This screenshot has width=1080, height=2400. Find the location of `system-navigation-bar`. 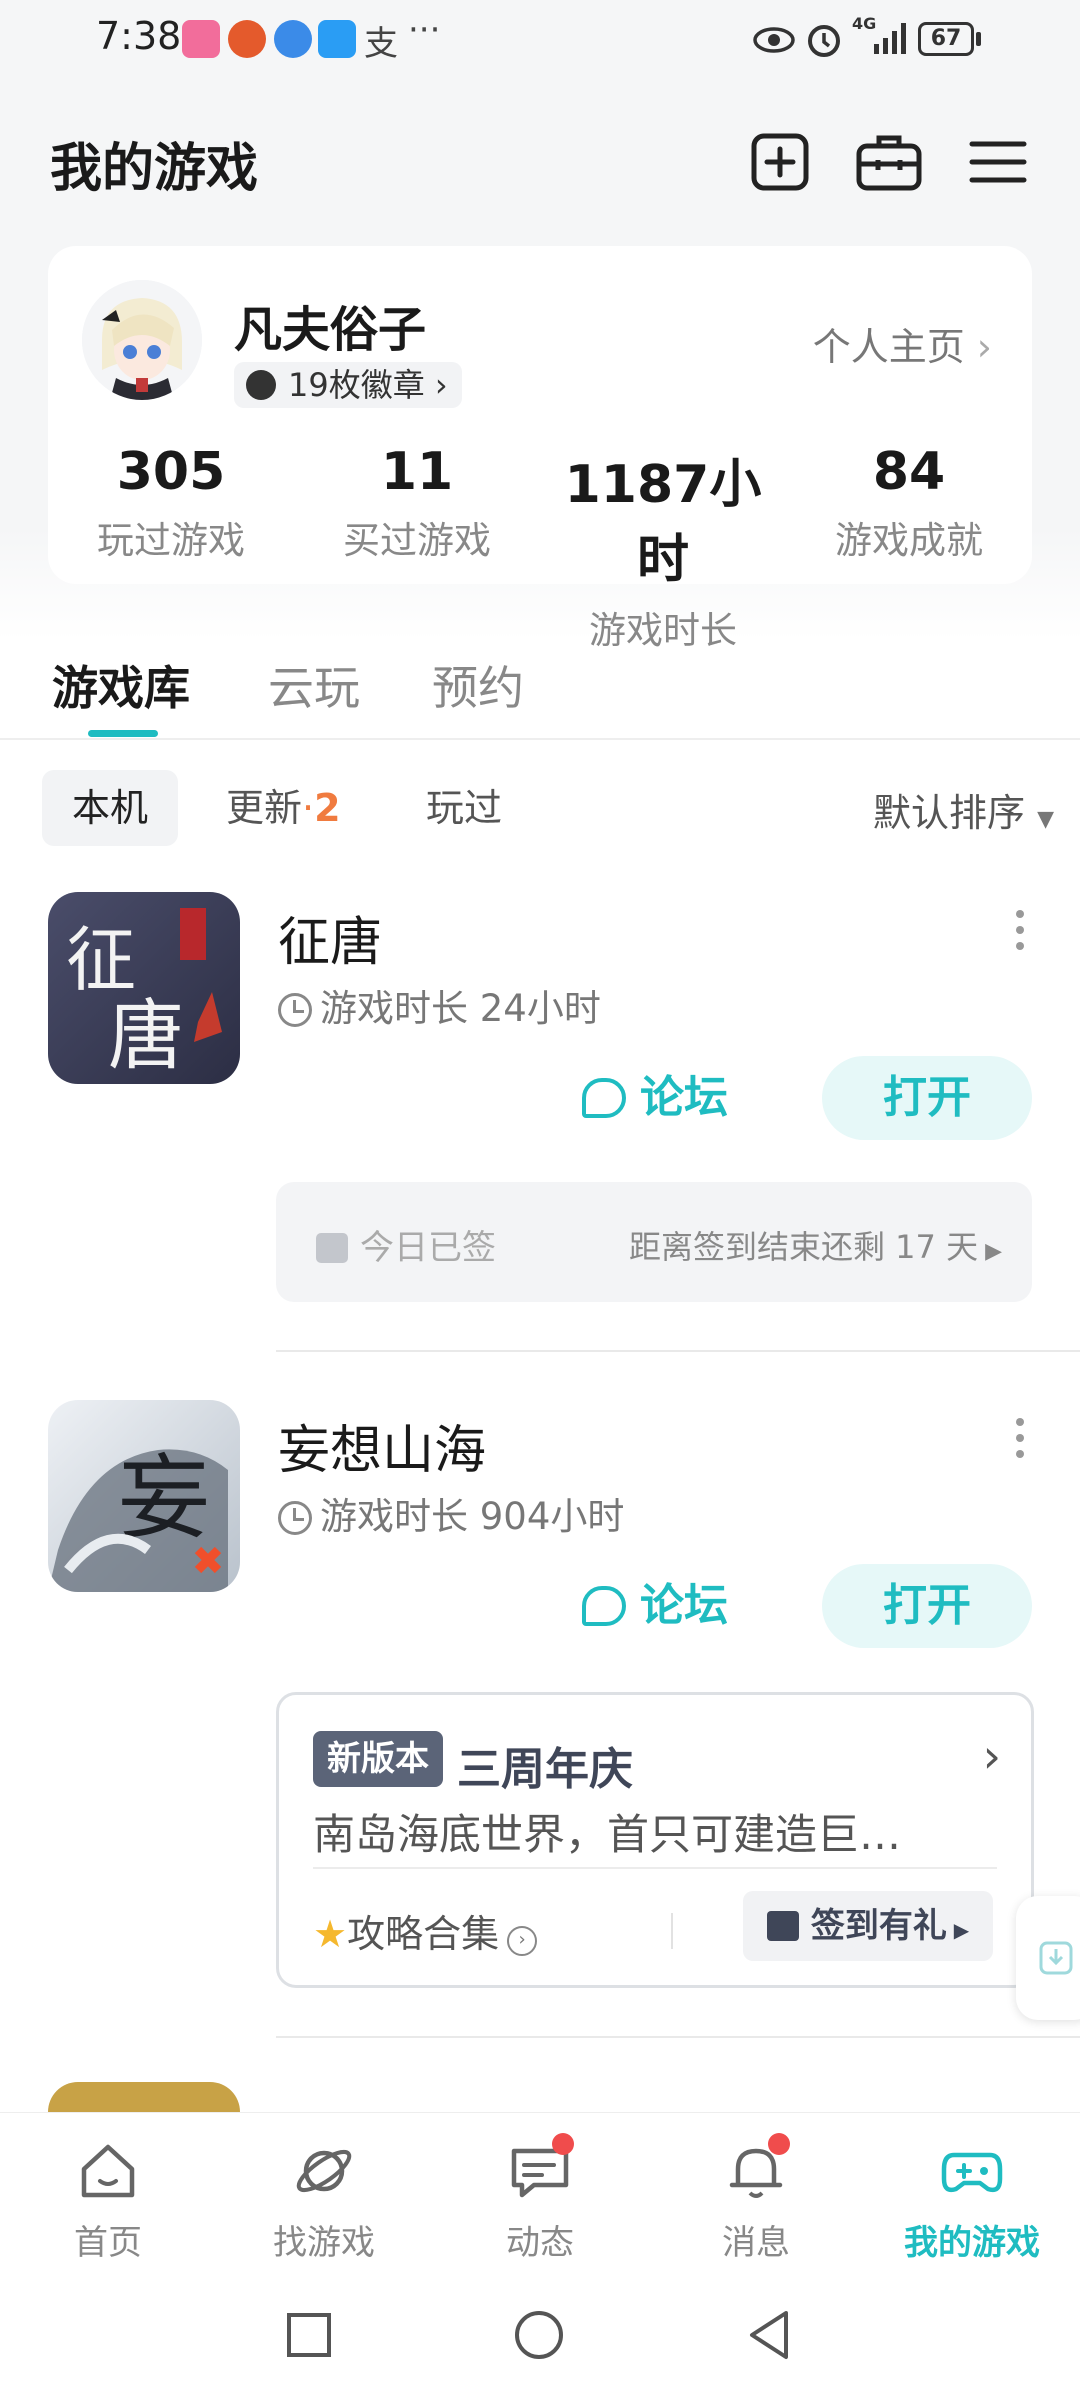

system-navigation-bar is located at coordinates (540, 2335).